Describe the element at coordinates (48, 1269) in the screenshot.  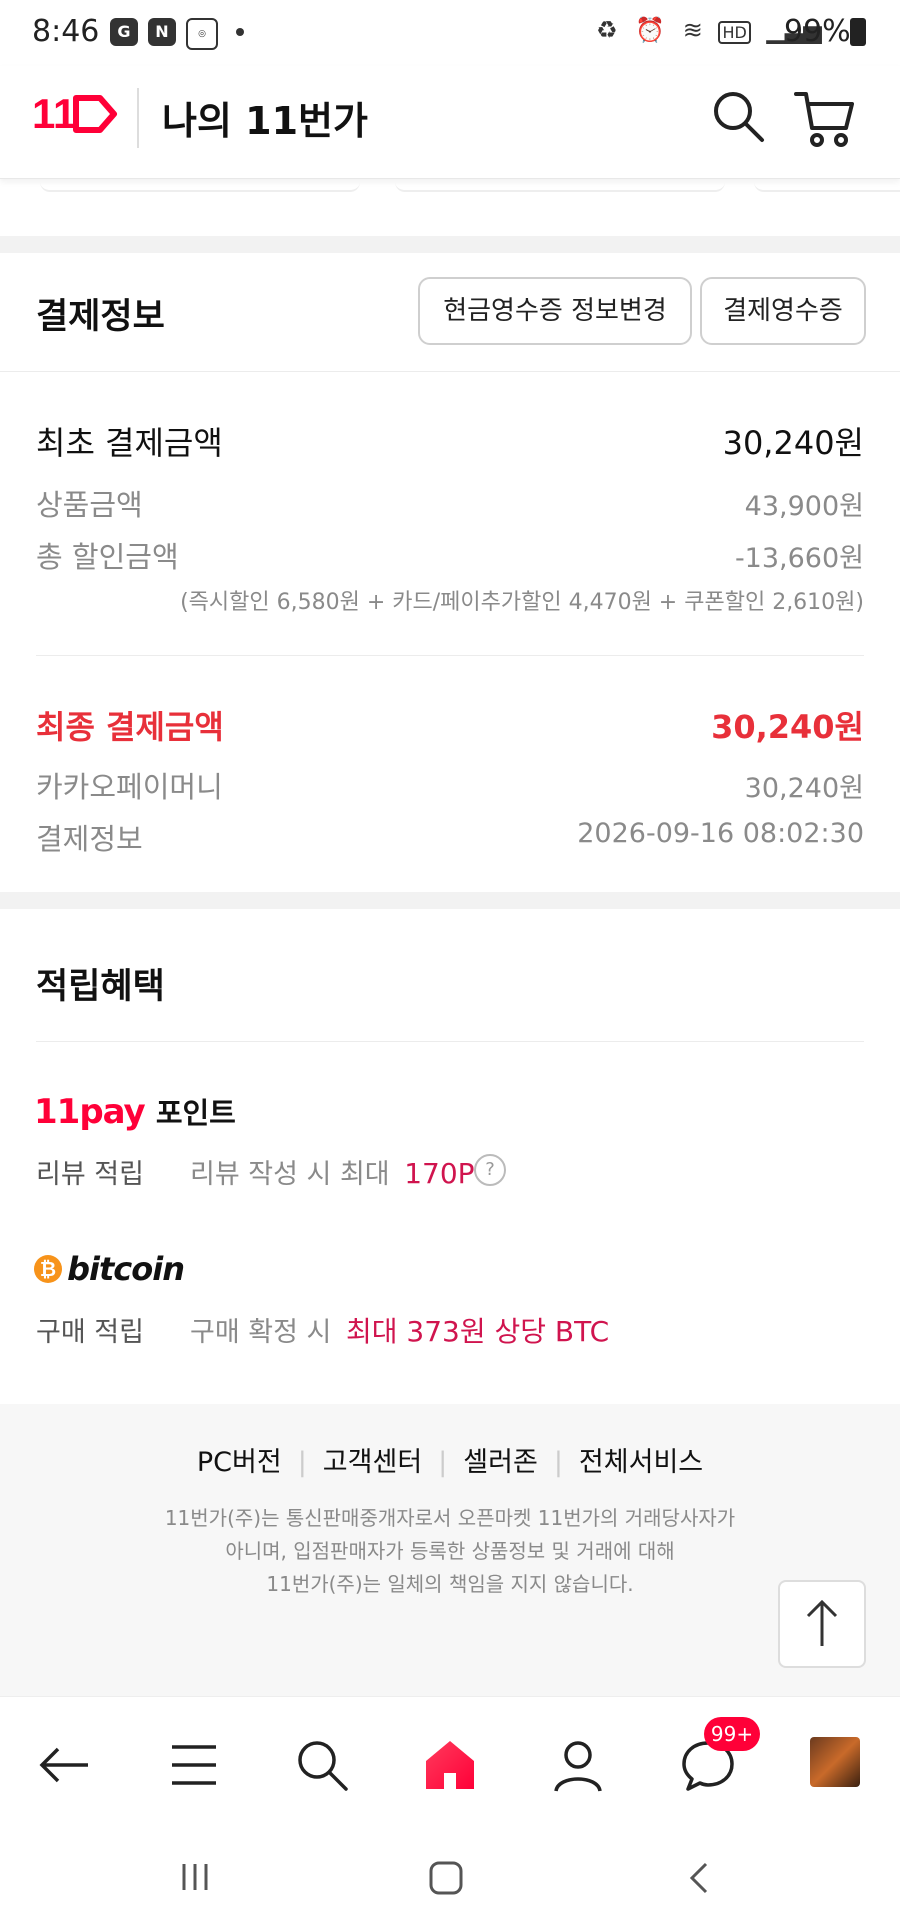
I see `bitcoin-icon: ₿` at that location.